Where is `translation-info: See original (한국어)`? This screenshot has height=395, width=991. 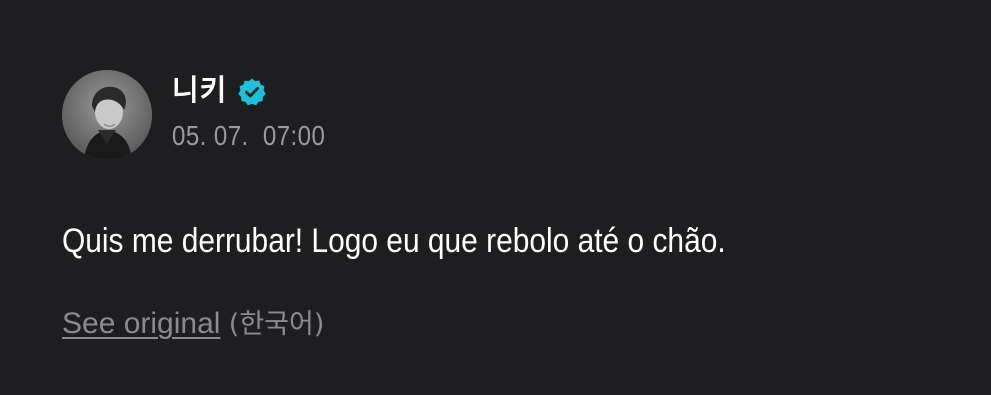
translation-info: See original (한국어) is located at coordinates (193, 324).